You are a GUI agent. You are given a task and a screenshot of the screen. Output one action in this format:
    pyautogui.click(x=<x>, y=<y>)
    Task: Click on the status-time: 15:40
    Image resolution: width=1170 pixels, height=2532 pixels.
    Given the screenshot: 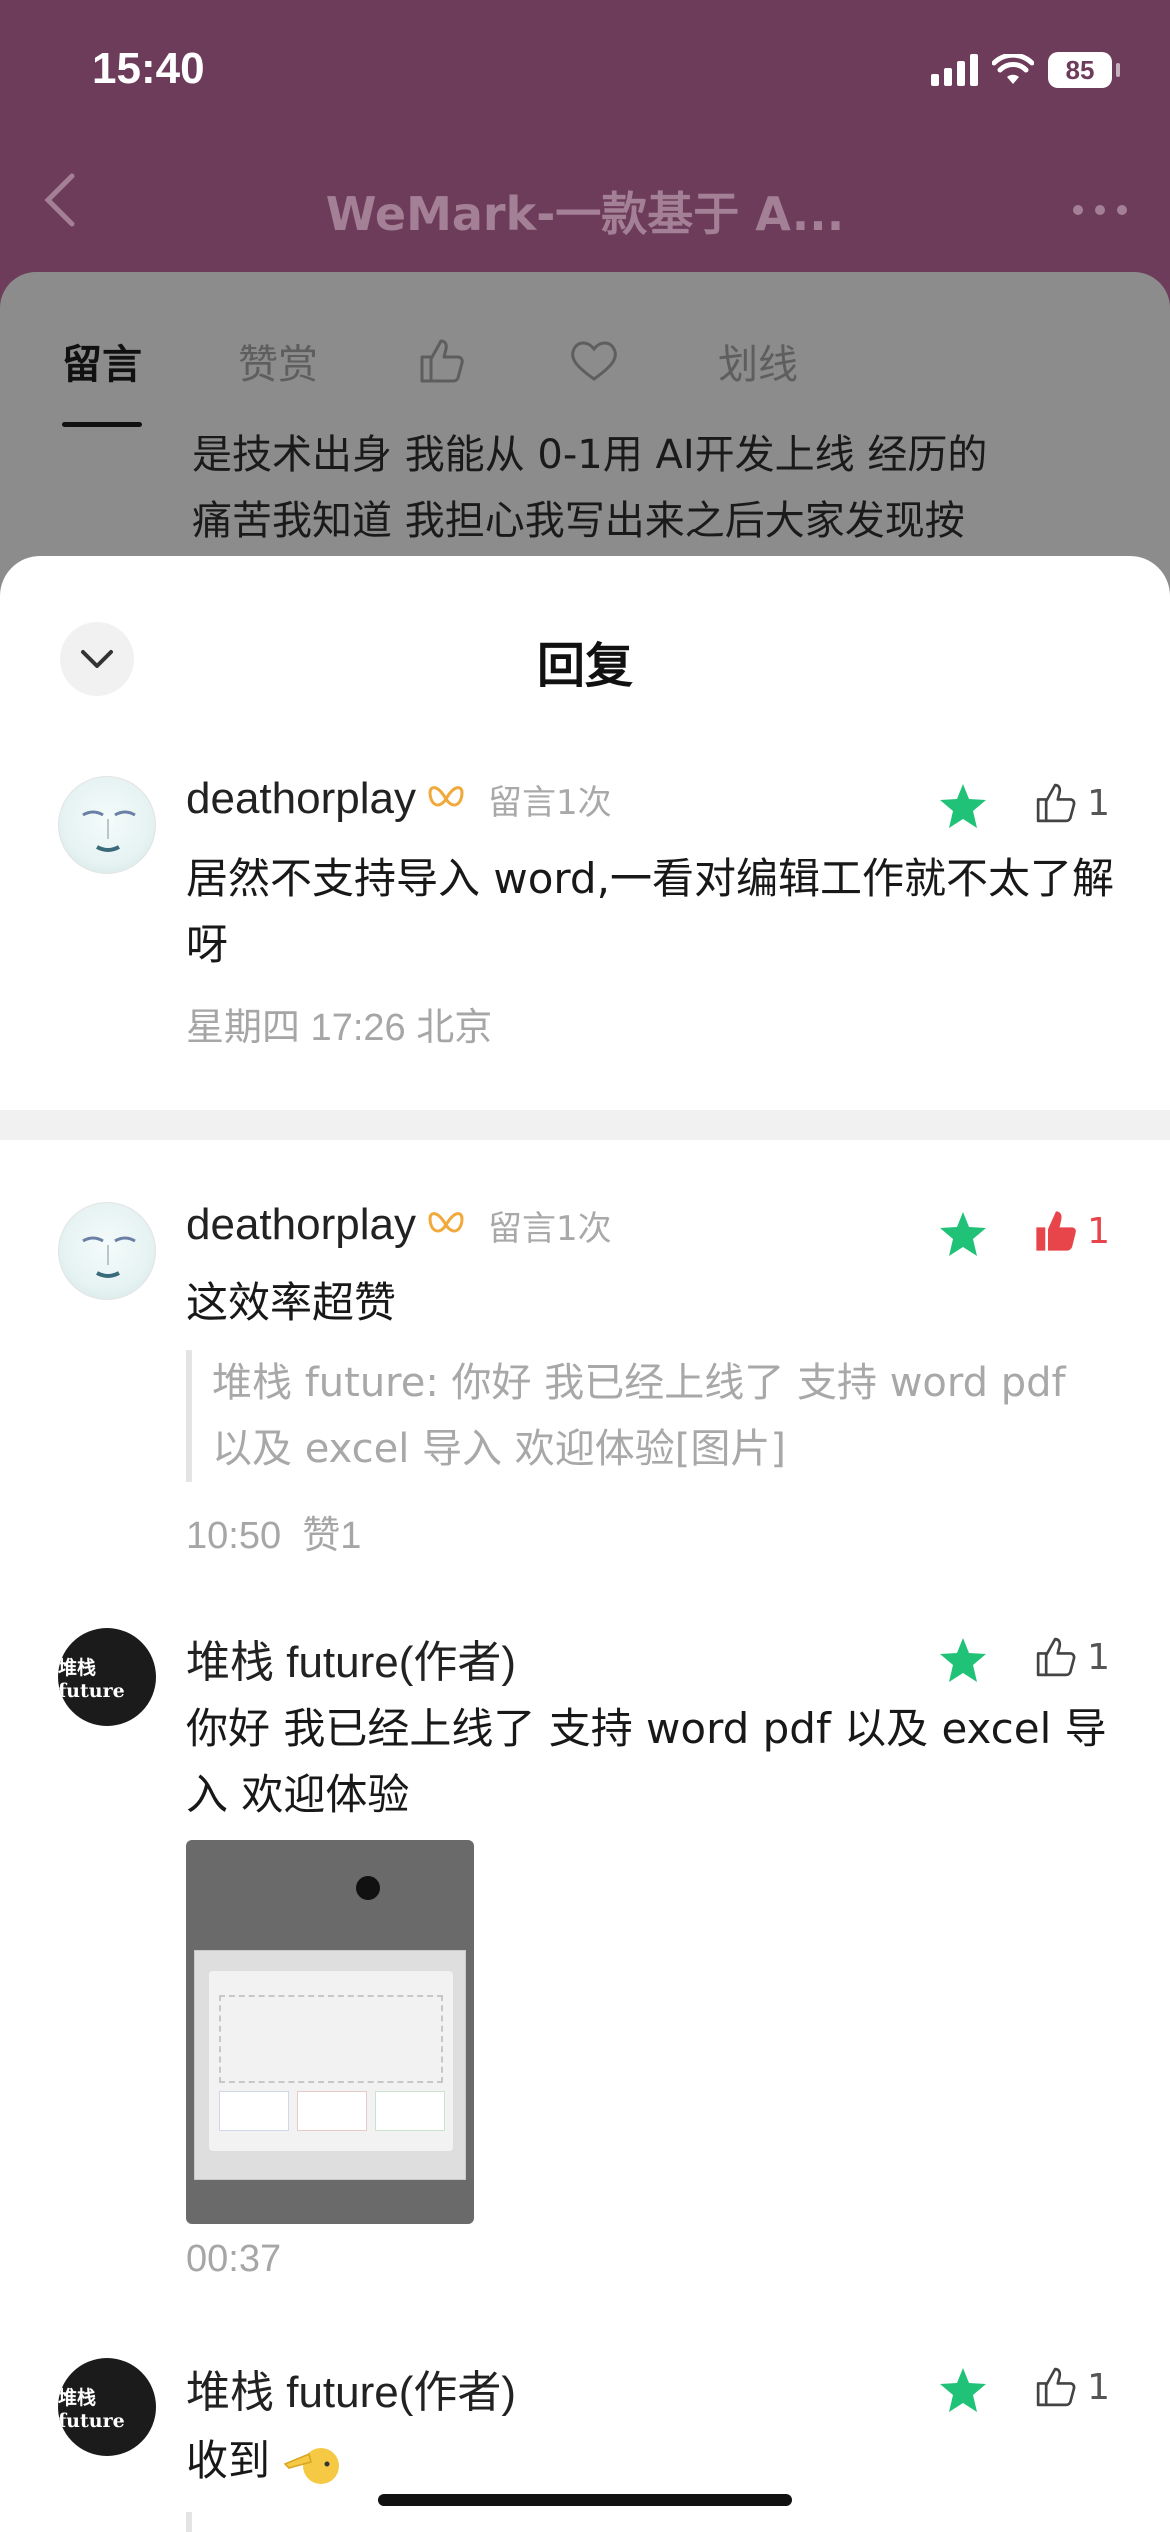 What is the action you would take?
    pyautogui.click(x=148, y=68)
    